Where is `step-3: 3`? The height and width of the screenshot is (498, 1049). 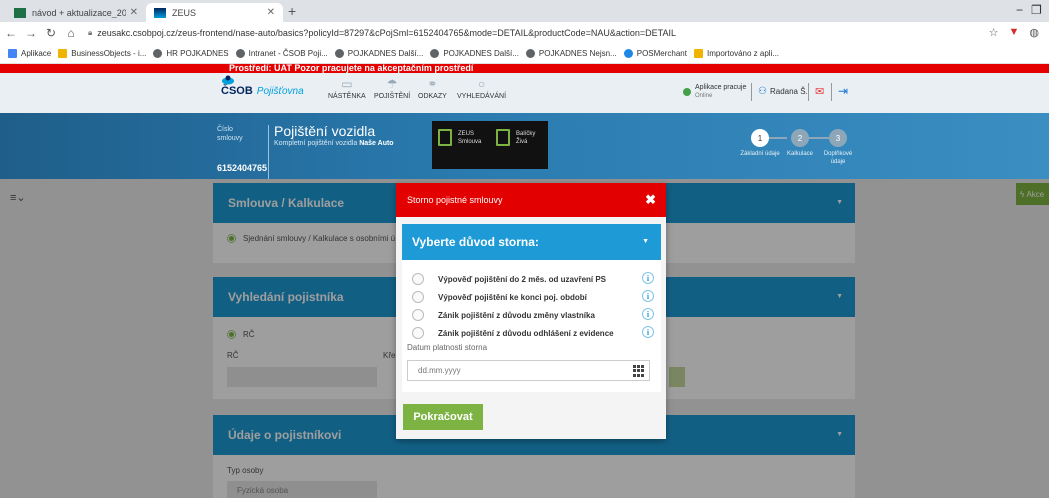
step-3: 3 is located at coordinates (838, 138).